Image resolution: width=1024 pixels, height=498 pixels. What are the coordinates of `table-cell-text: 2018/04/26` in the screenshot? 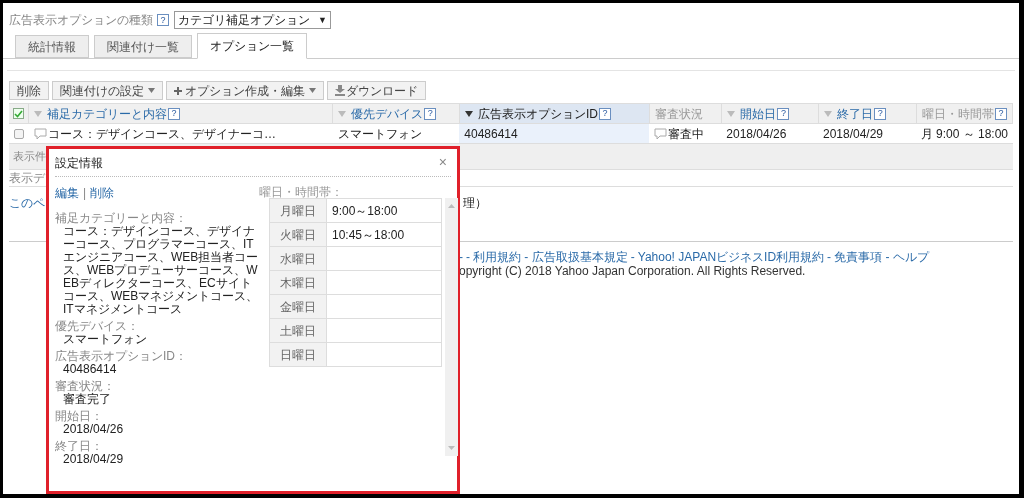 It's located at (756, 134).